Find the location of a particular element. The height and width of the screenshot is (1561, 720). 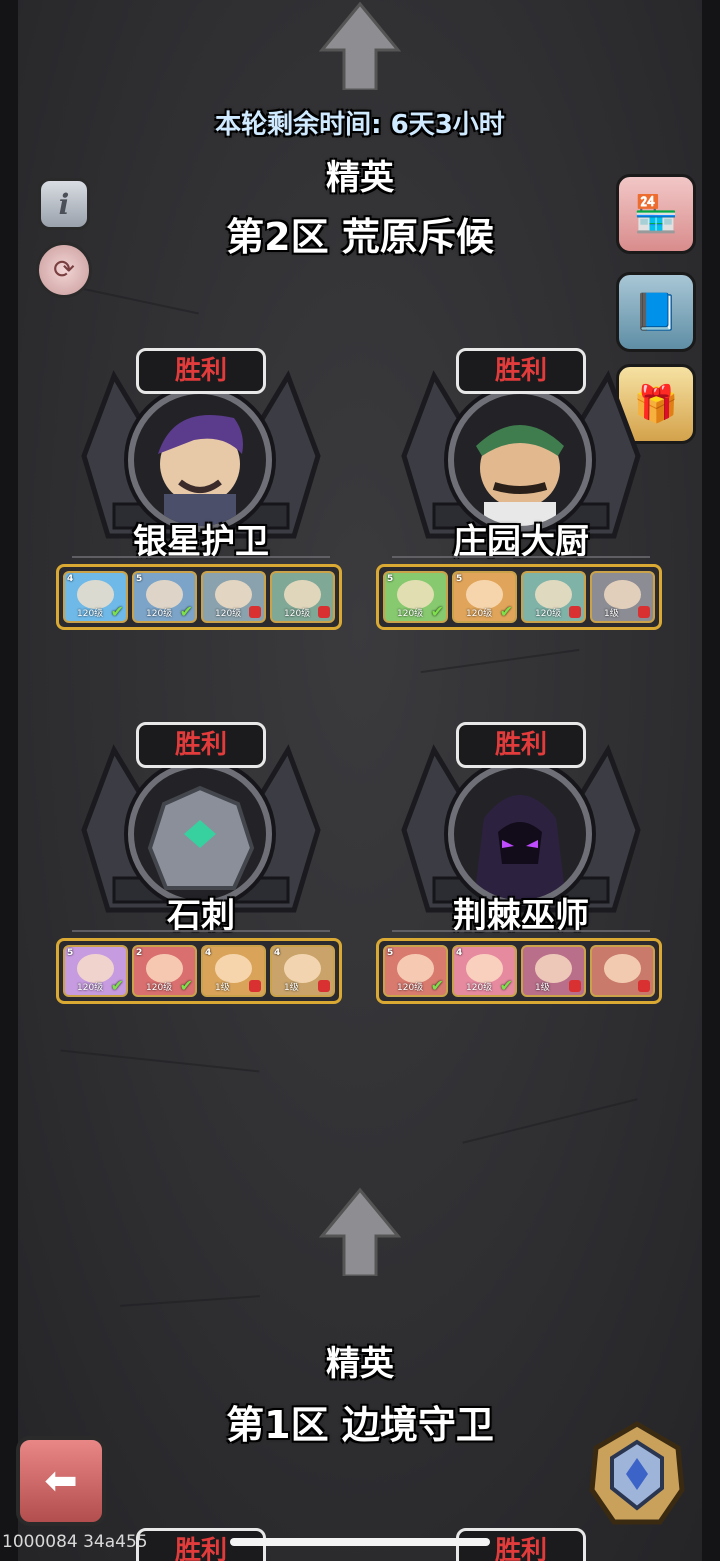

info-icon: i is located at coordinates (64, 204).